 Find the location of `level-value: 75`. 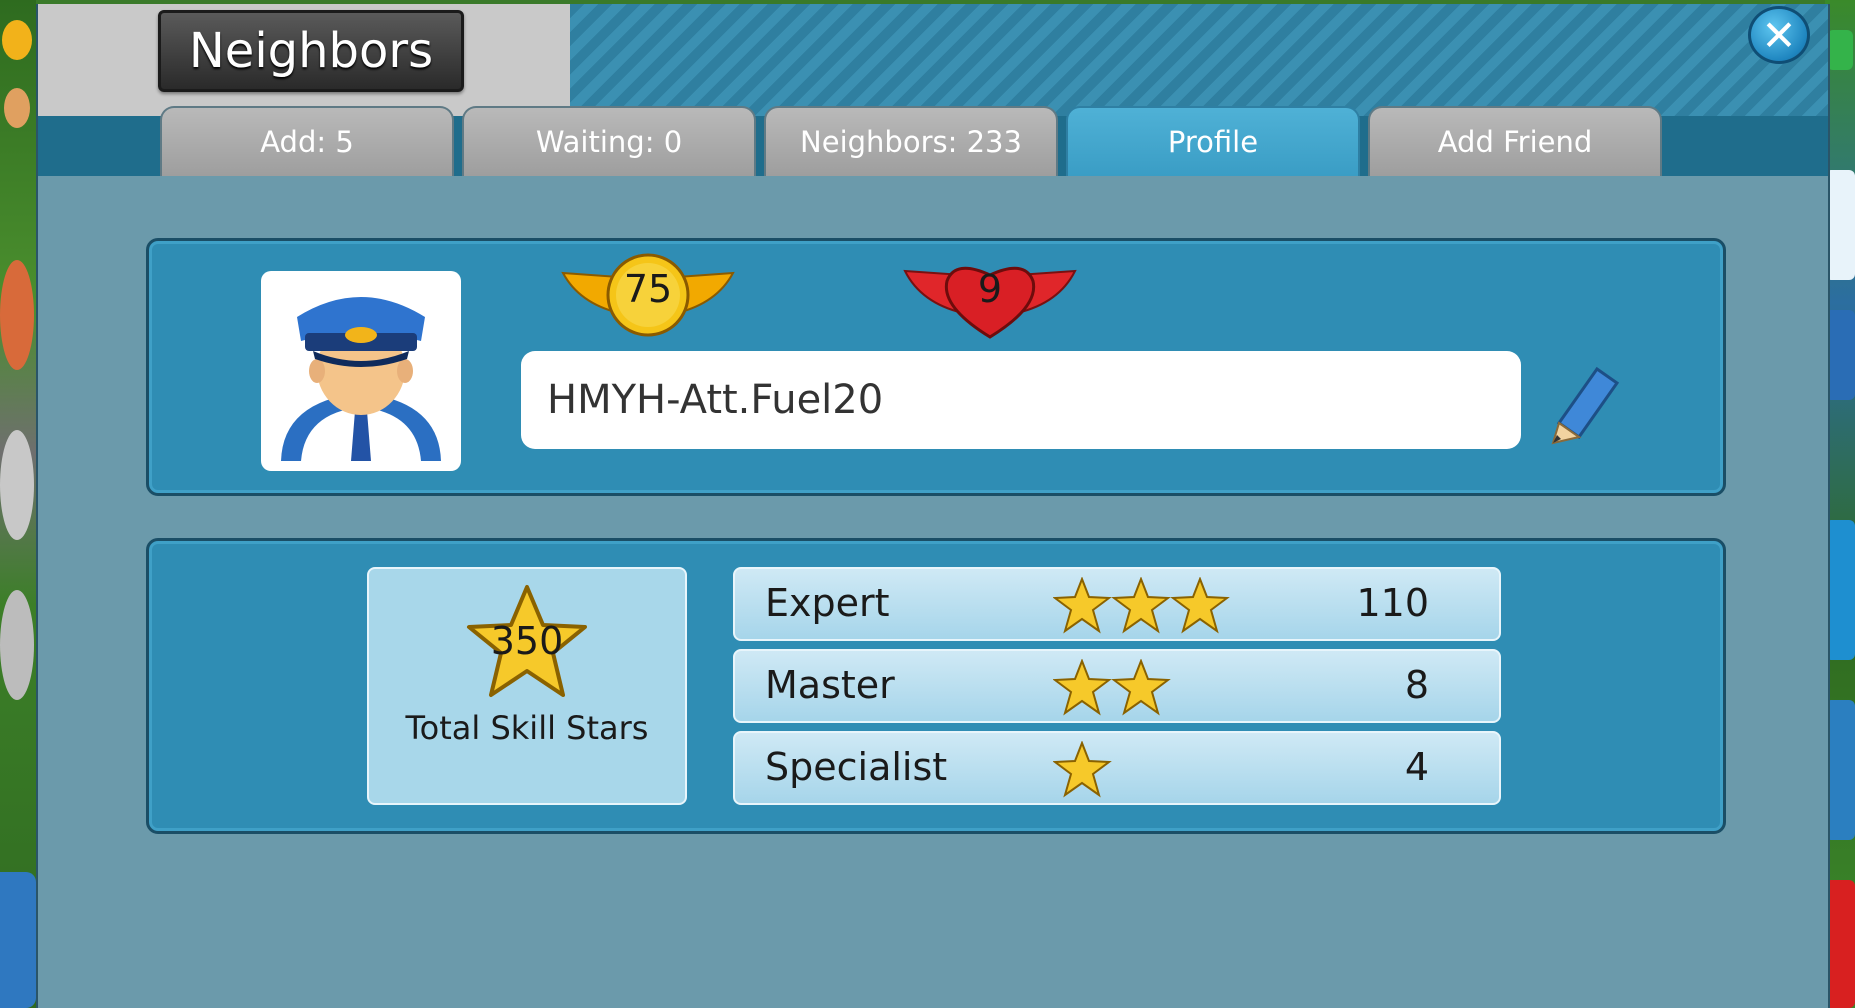

level-value: 75 is located at coordinates (648, 289).